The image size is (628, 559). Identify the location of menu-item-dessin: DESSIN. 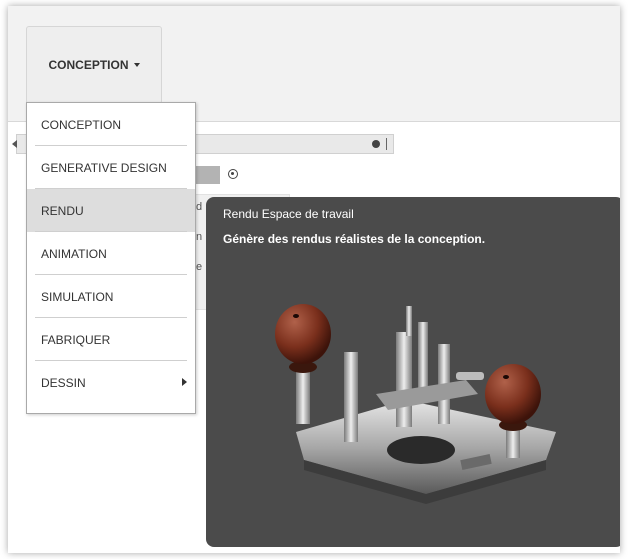
(111, 382).